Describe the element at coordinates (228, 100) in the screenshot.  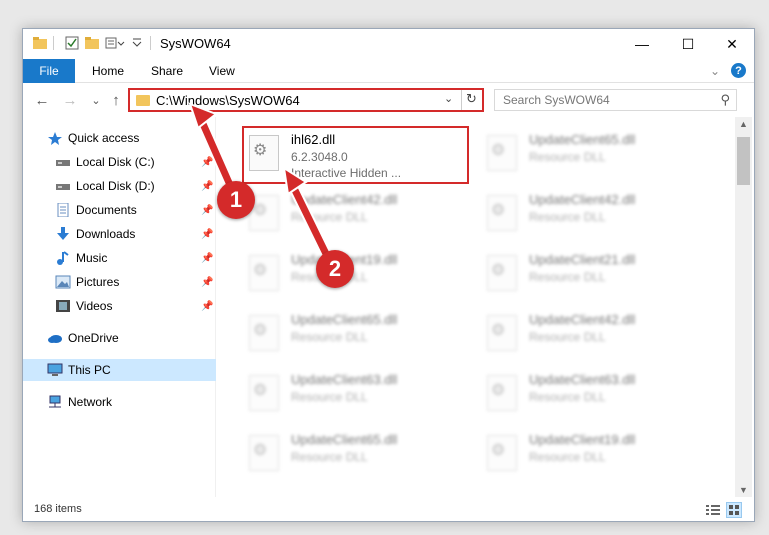
I see `address-path: C:\Windows\SysWOW64` at that location.